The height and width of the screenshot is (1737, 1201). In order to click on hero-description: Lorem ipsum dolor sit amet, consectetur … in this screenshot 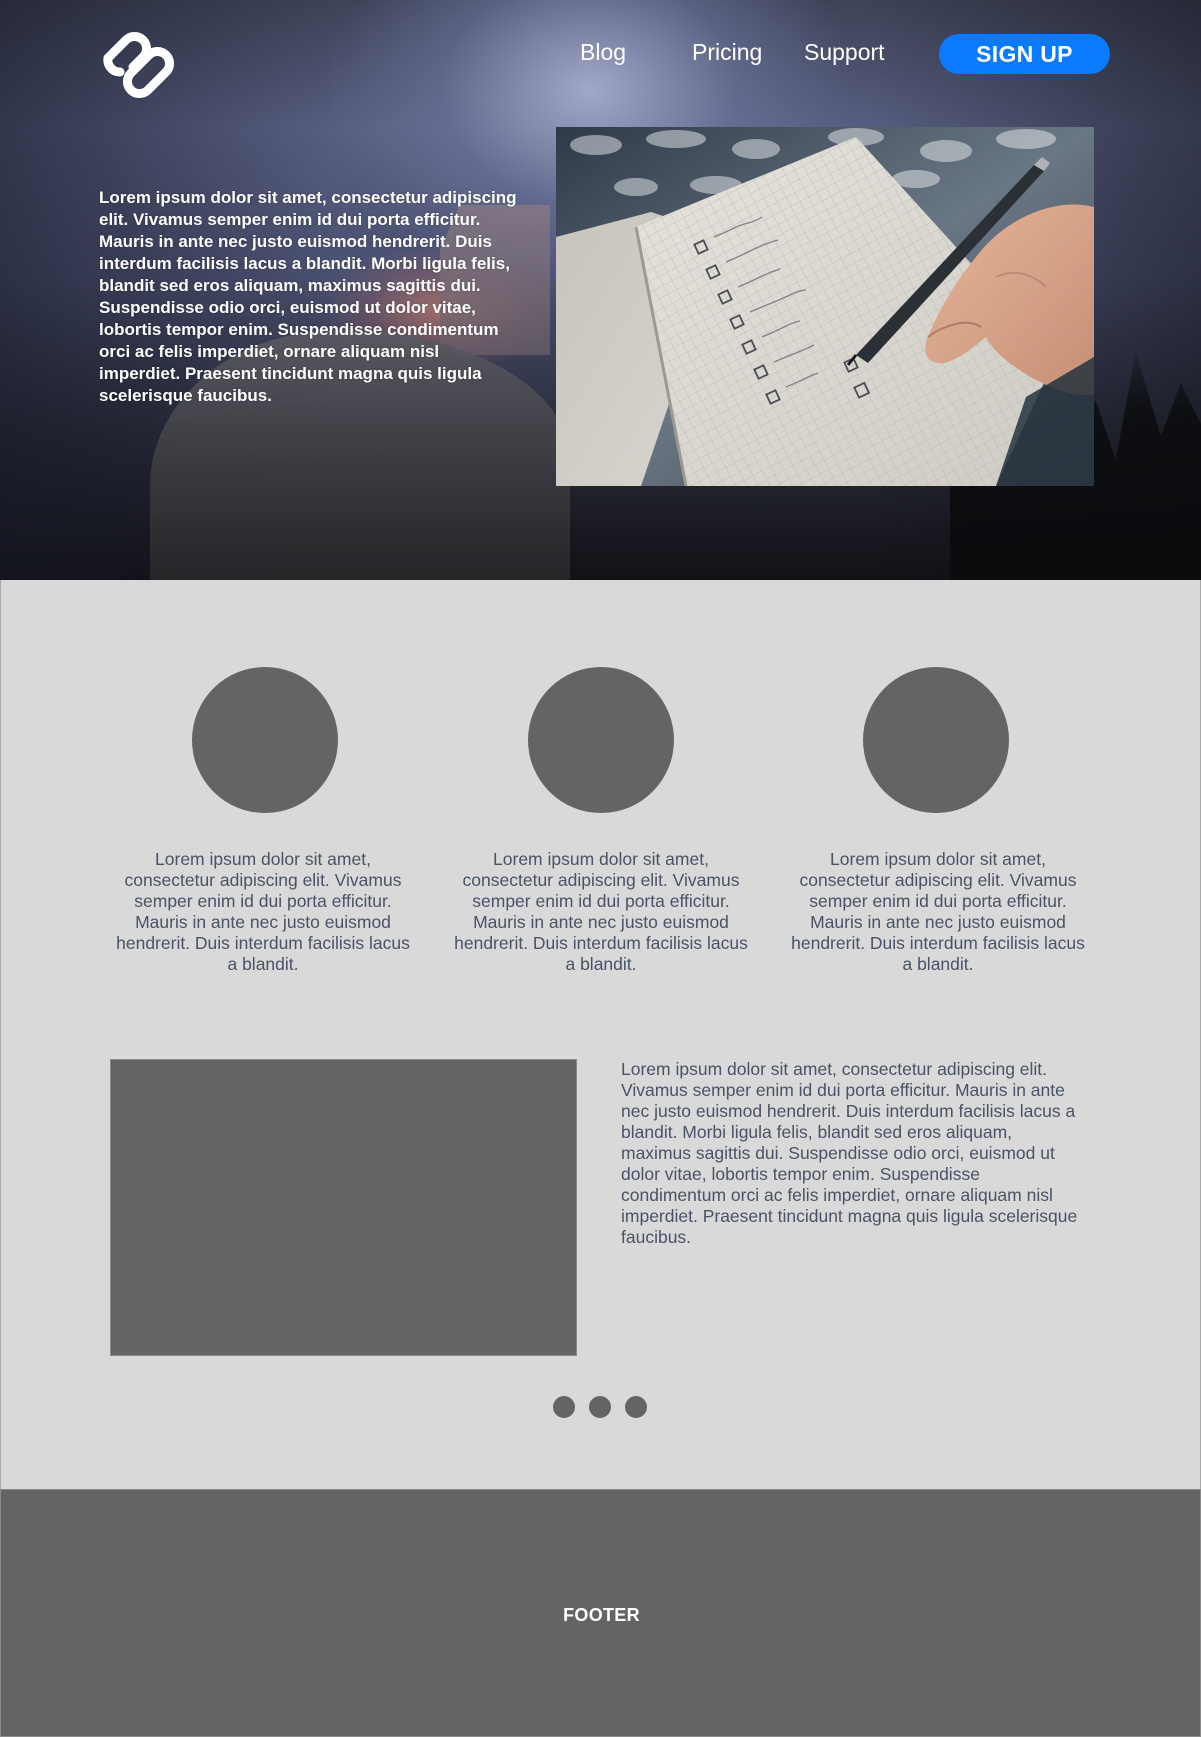, I will do `click(308, 296)`.